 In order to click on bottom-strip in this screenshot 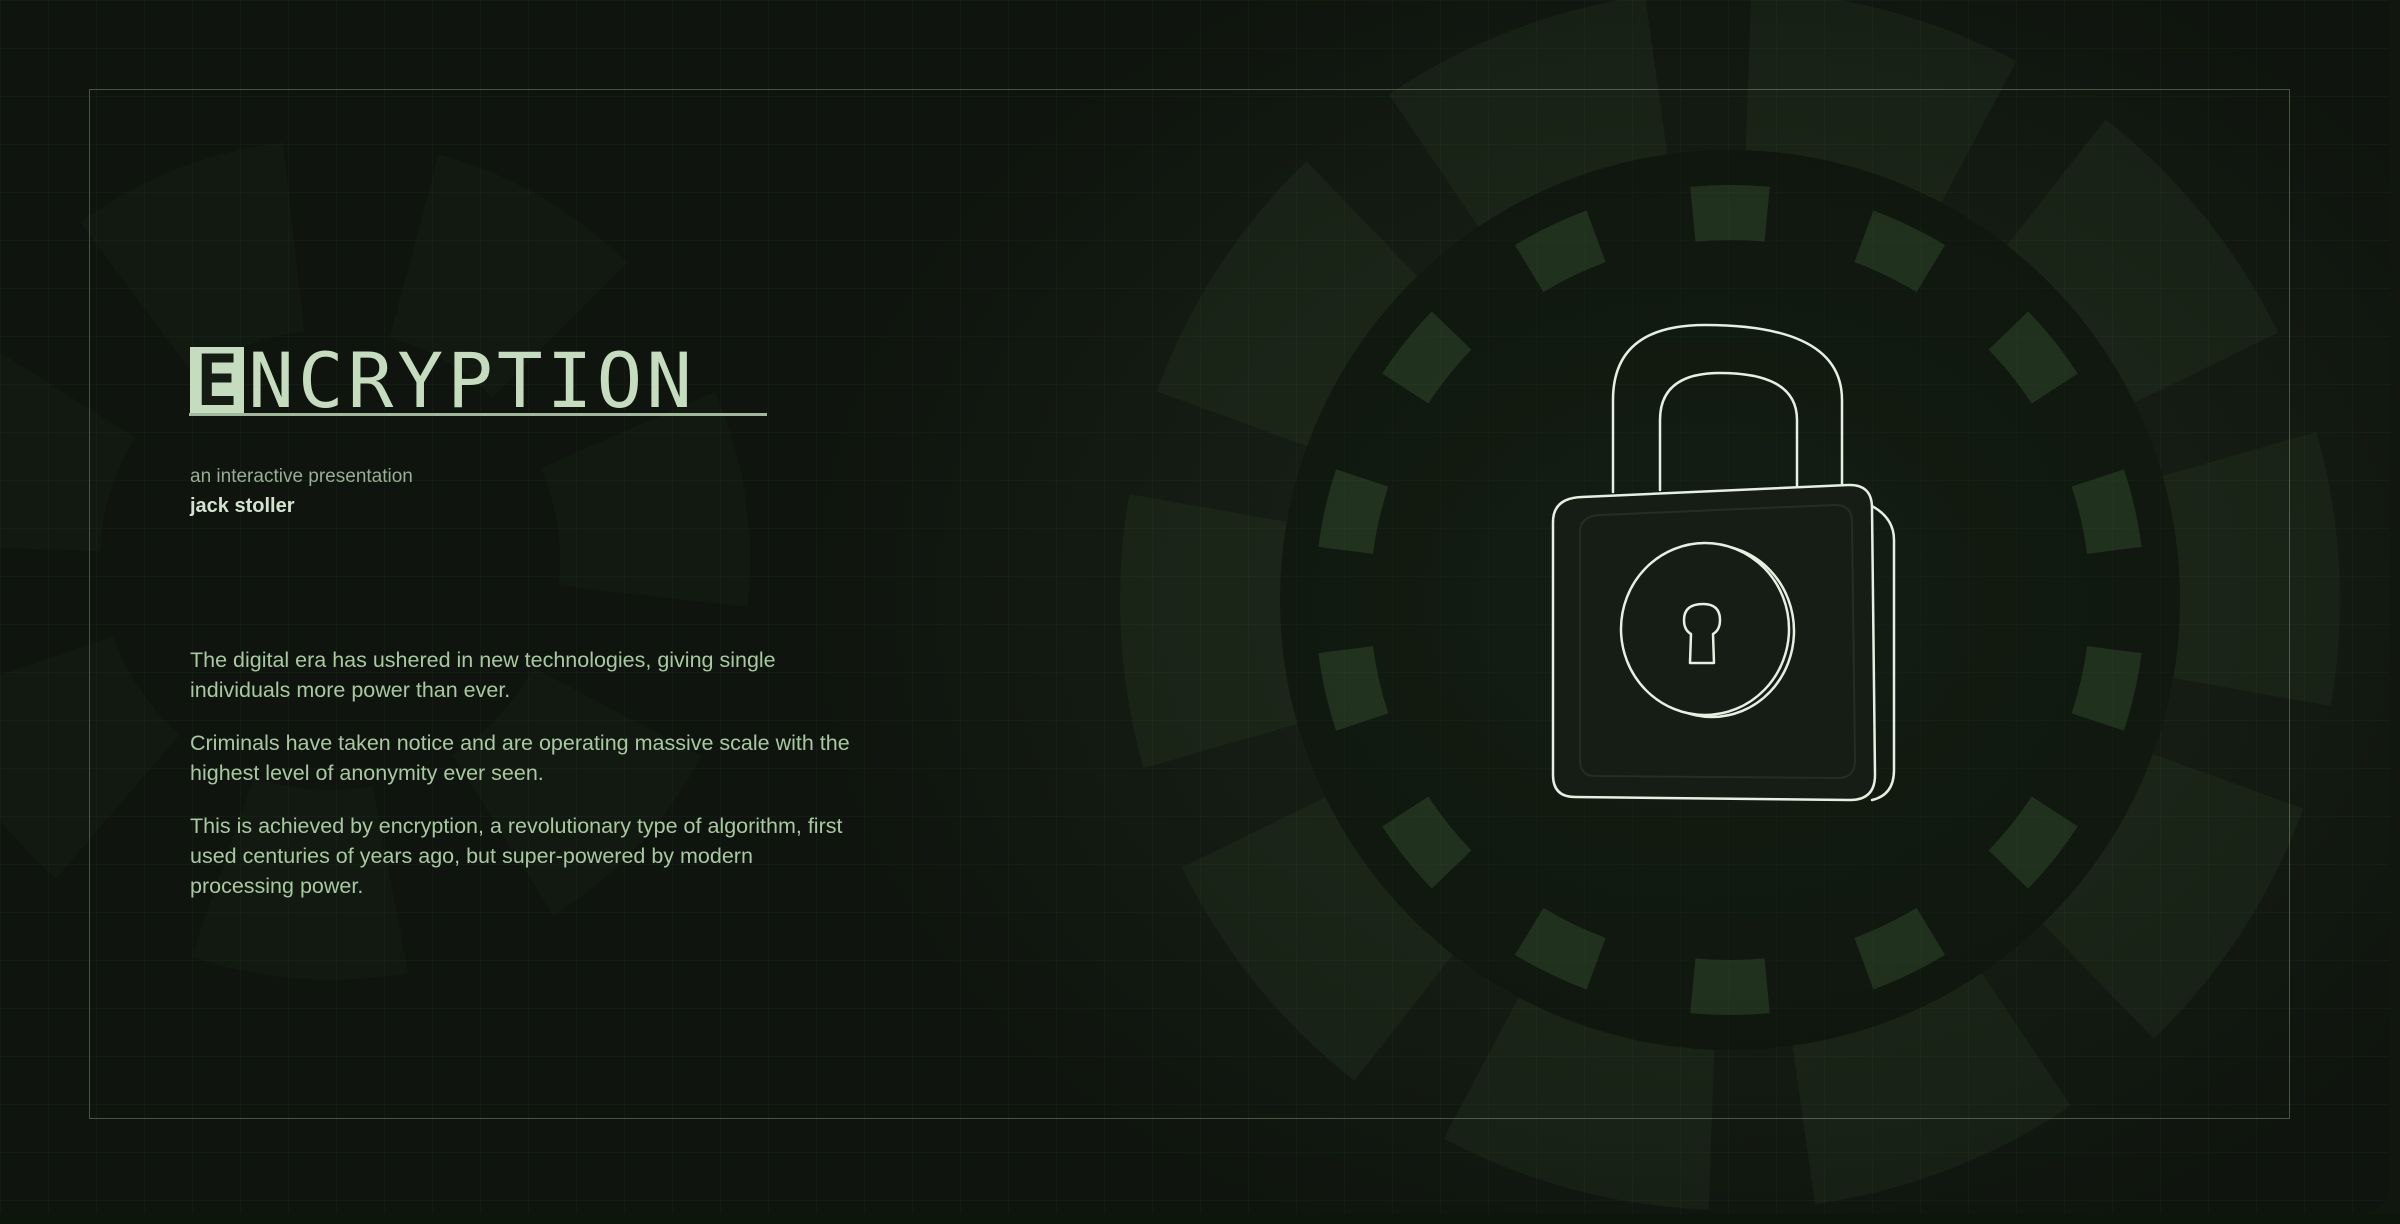, I will do `click(1200, 1219)`.